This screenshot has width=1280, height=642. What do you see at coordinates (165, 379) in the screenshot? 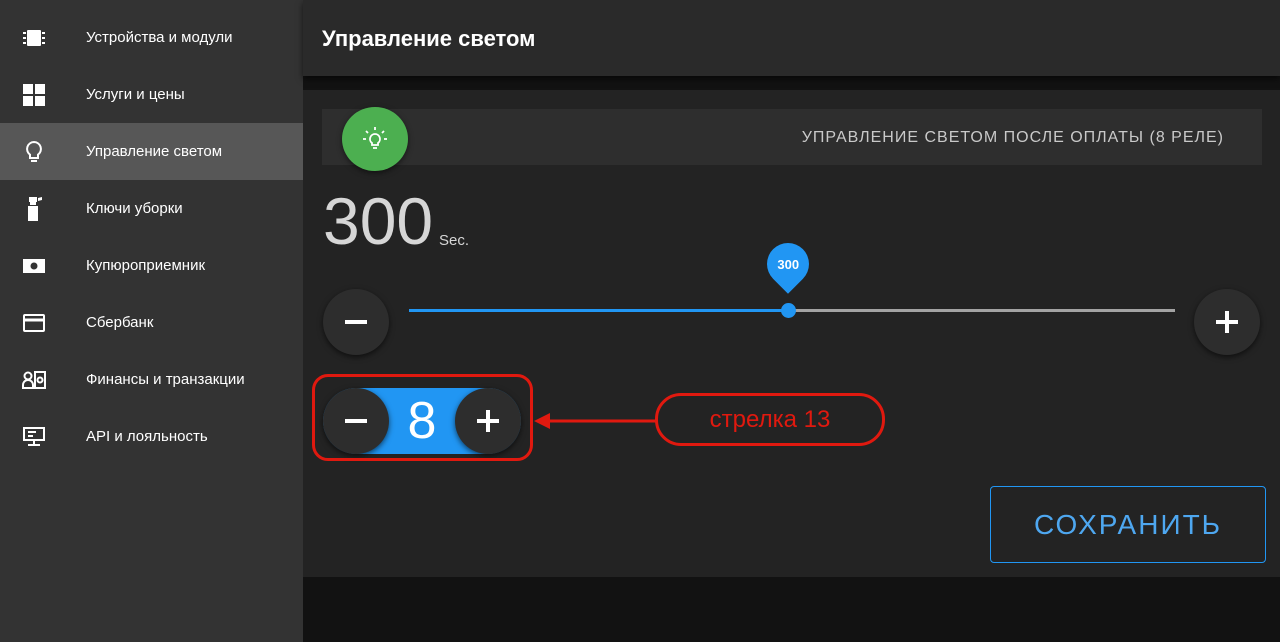
I see `sidebar-item-label: Финансы и транзакции` at bounding box center [165, 379].